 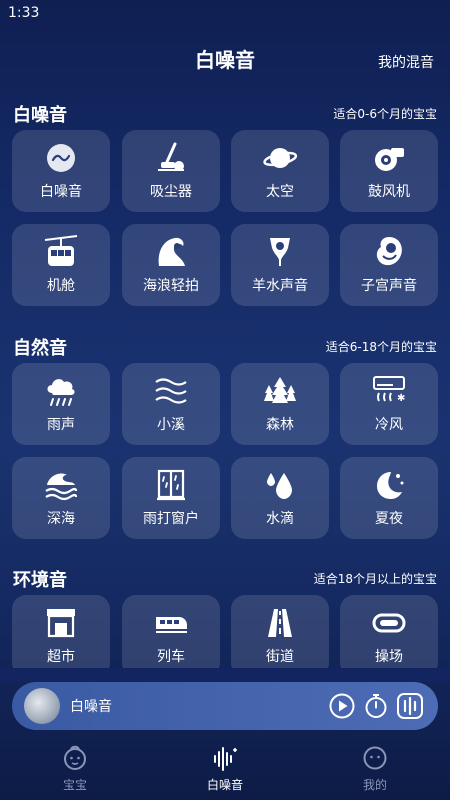 I want to click on sound-wave-icon, so click(x=225, y=758).